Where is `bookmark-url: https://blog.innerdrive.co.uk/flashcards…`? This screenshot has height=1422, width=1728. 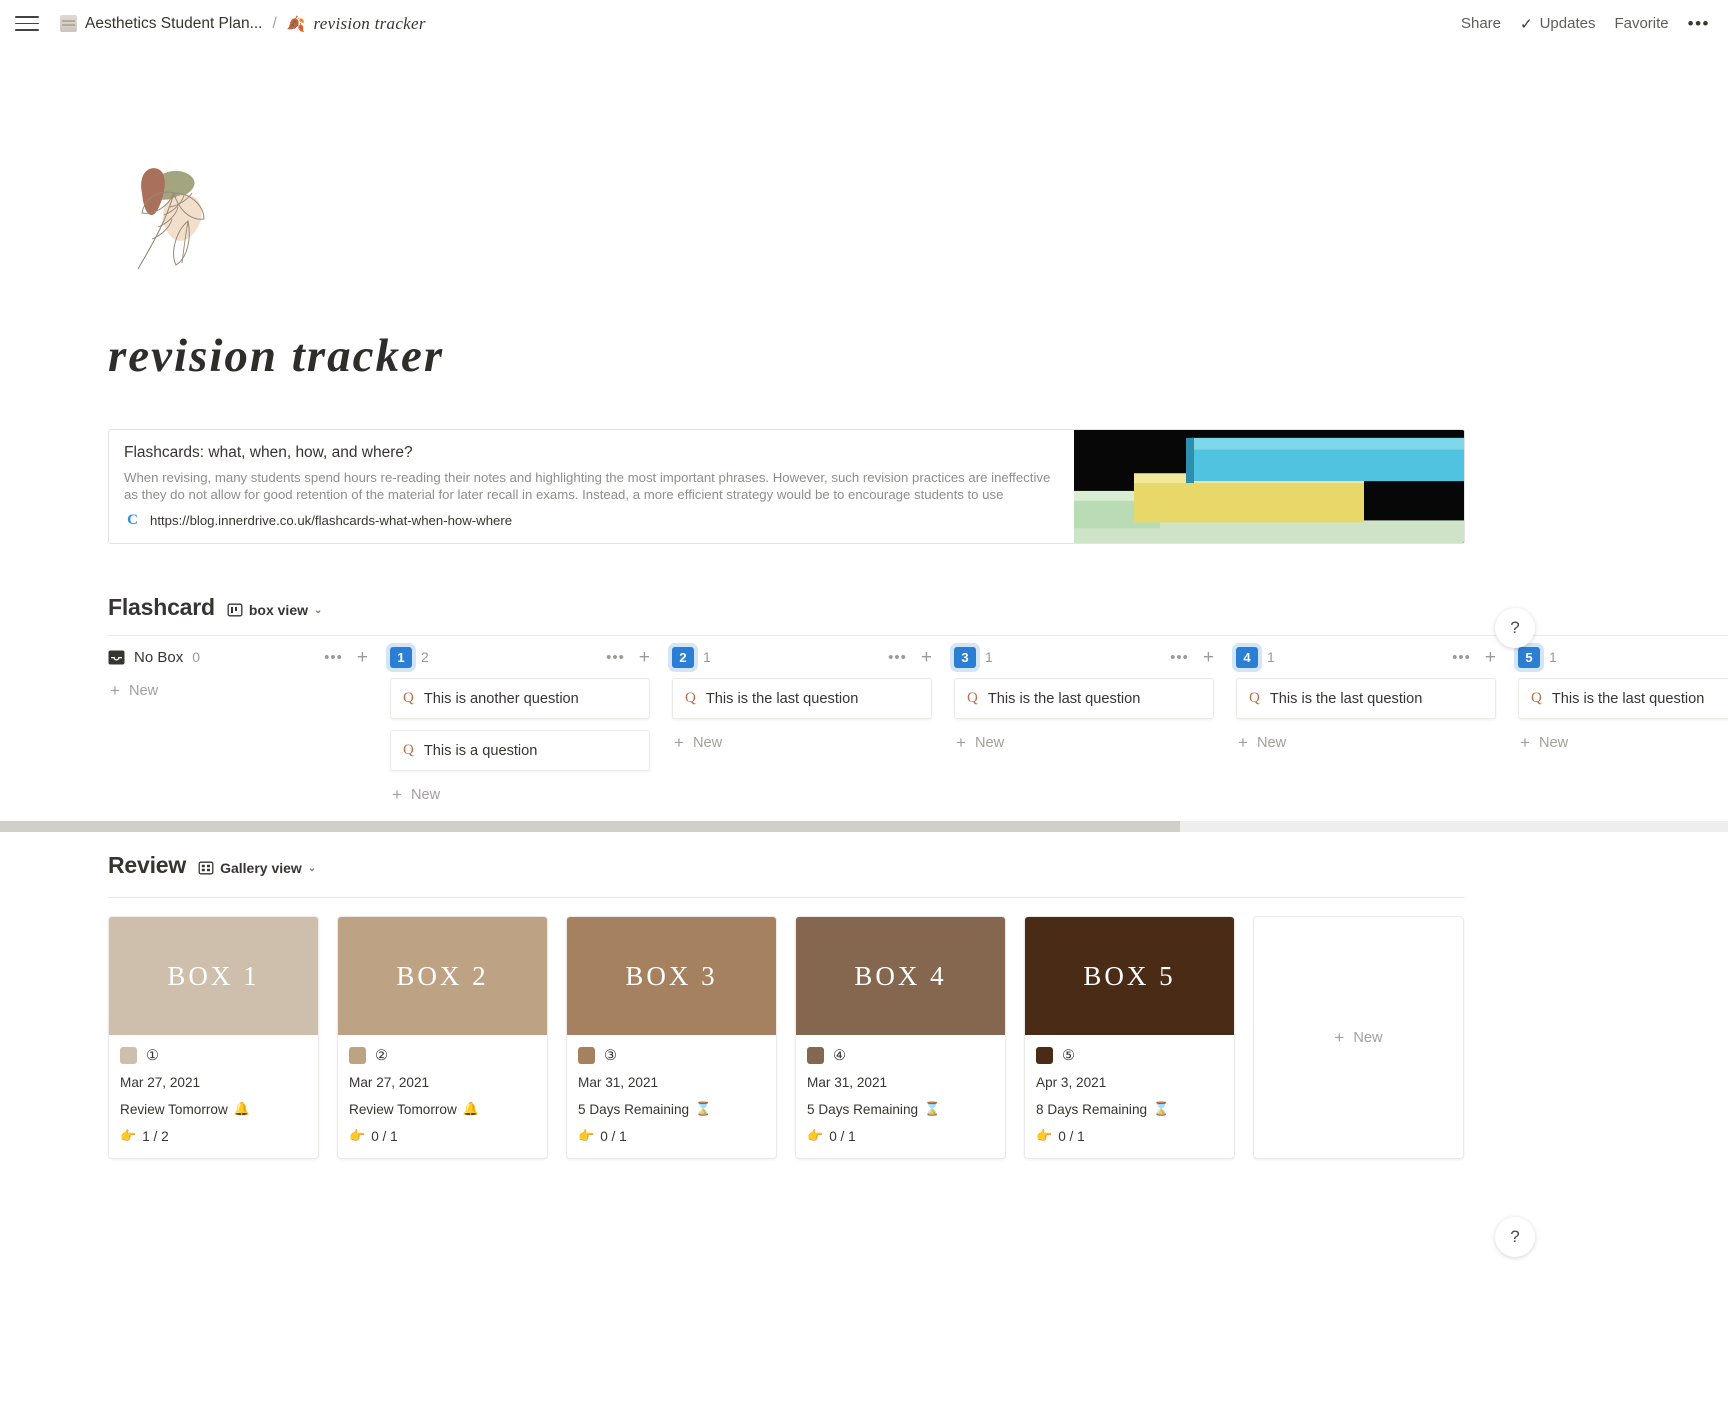
bookmark-url: https://blog.innerdrive.co.uk/flashcards… is located at coordinates (331, 520).